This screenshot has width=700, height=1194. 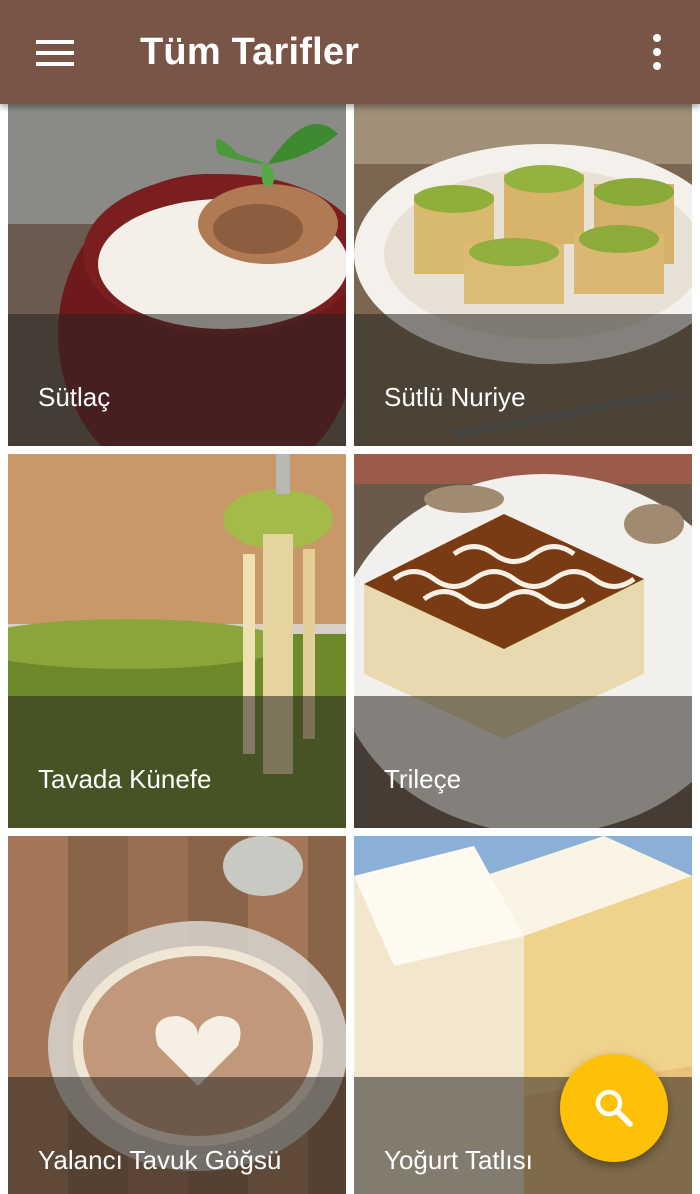 I want to click on overflow-menu-button, so click(x=657, y=52).